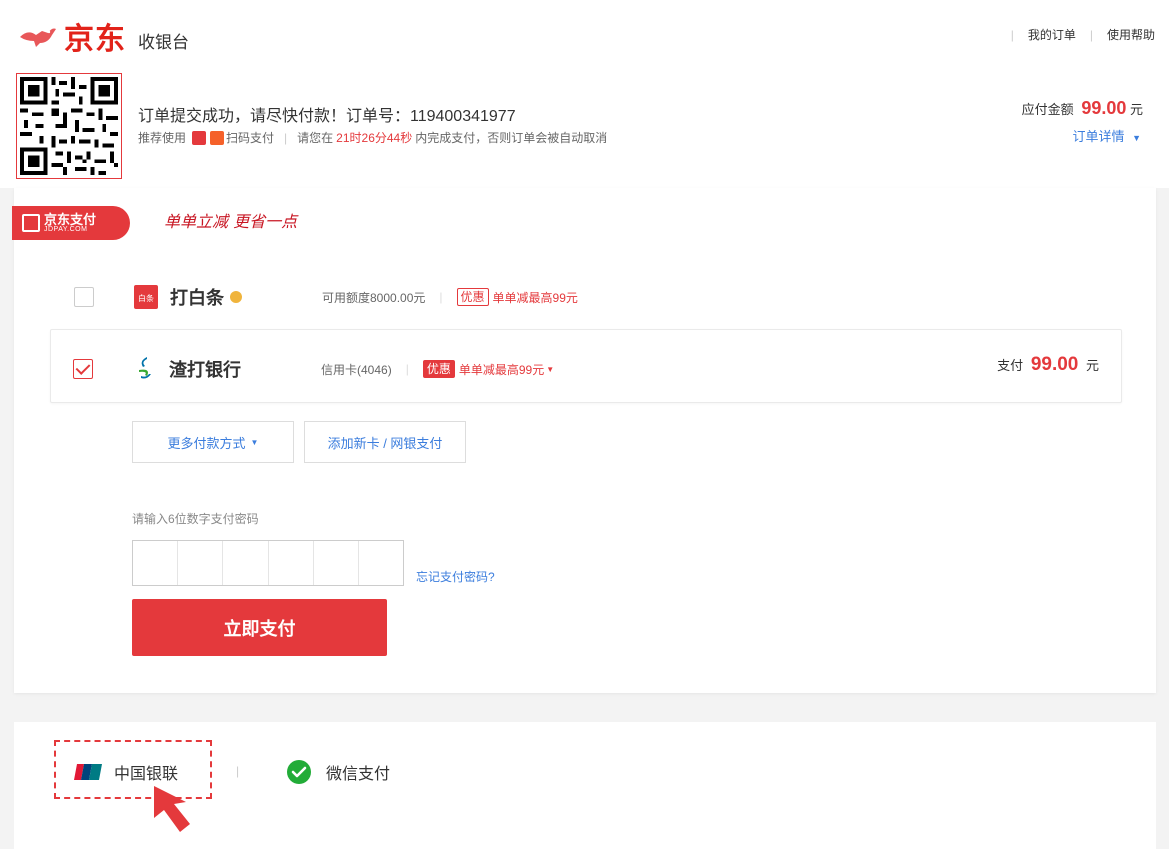 The image size is (1169, 849). I want to click on amount-due: 应付金额 99.00 元, so click(1082, 108).